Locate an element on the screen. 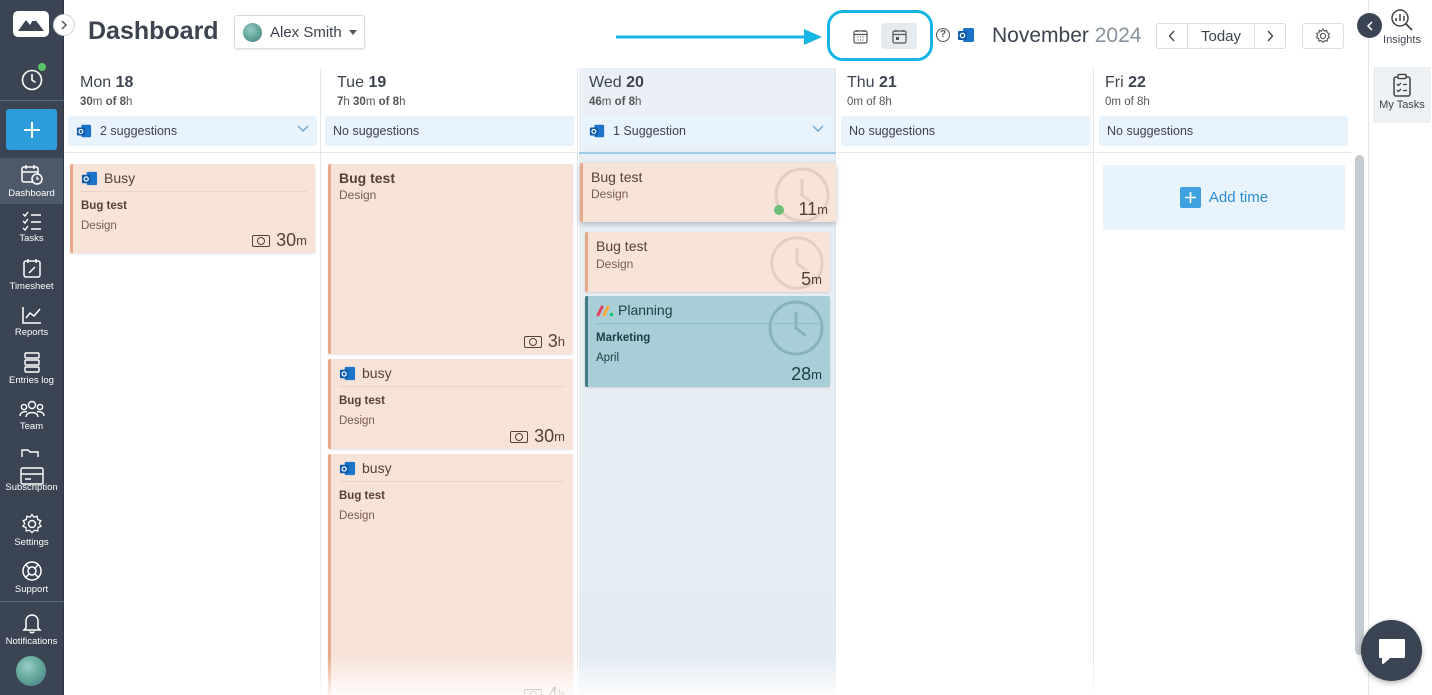 The width and height of the screenshot is (1432, 695). current-month-label: November 2024 is located at coordinates (1066, 36).